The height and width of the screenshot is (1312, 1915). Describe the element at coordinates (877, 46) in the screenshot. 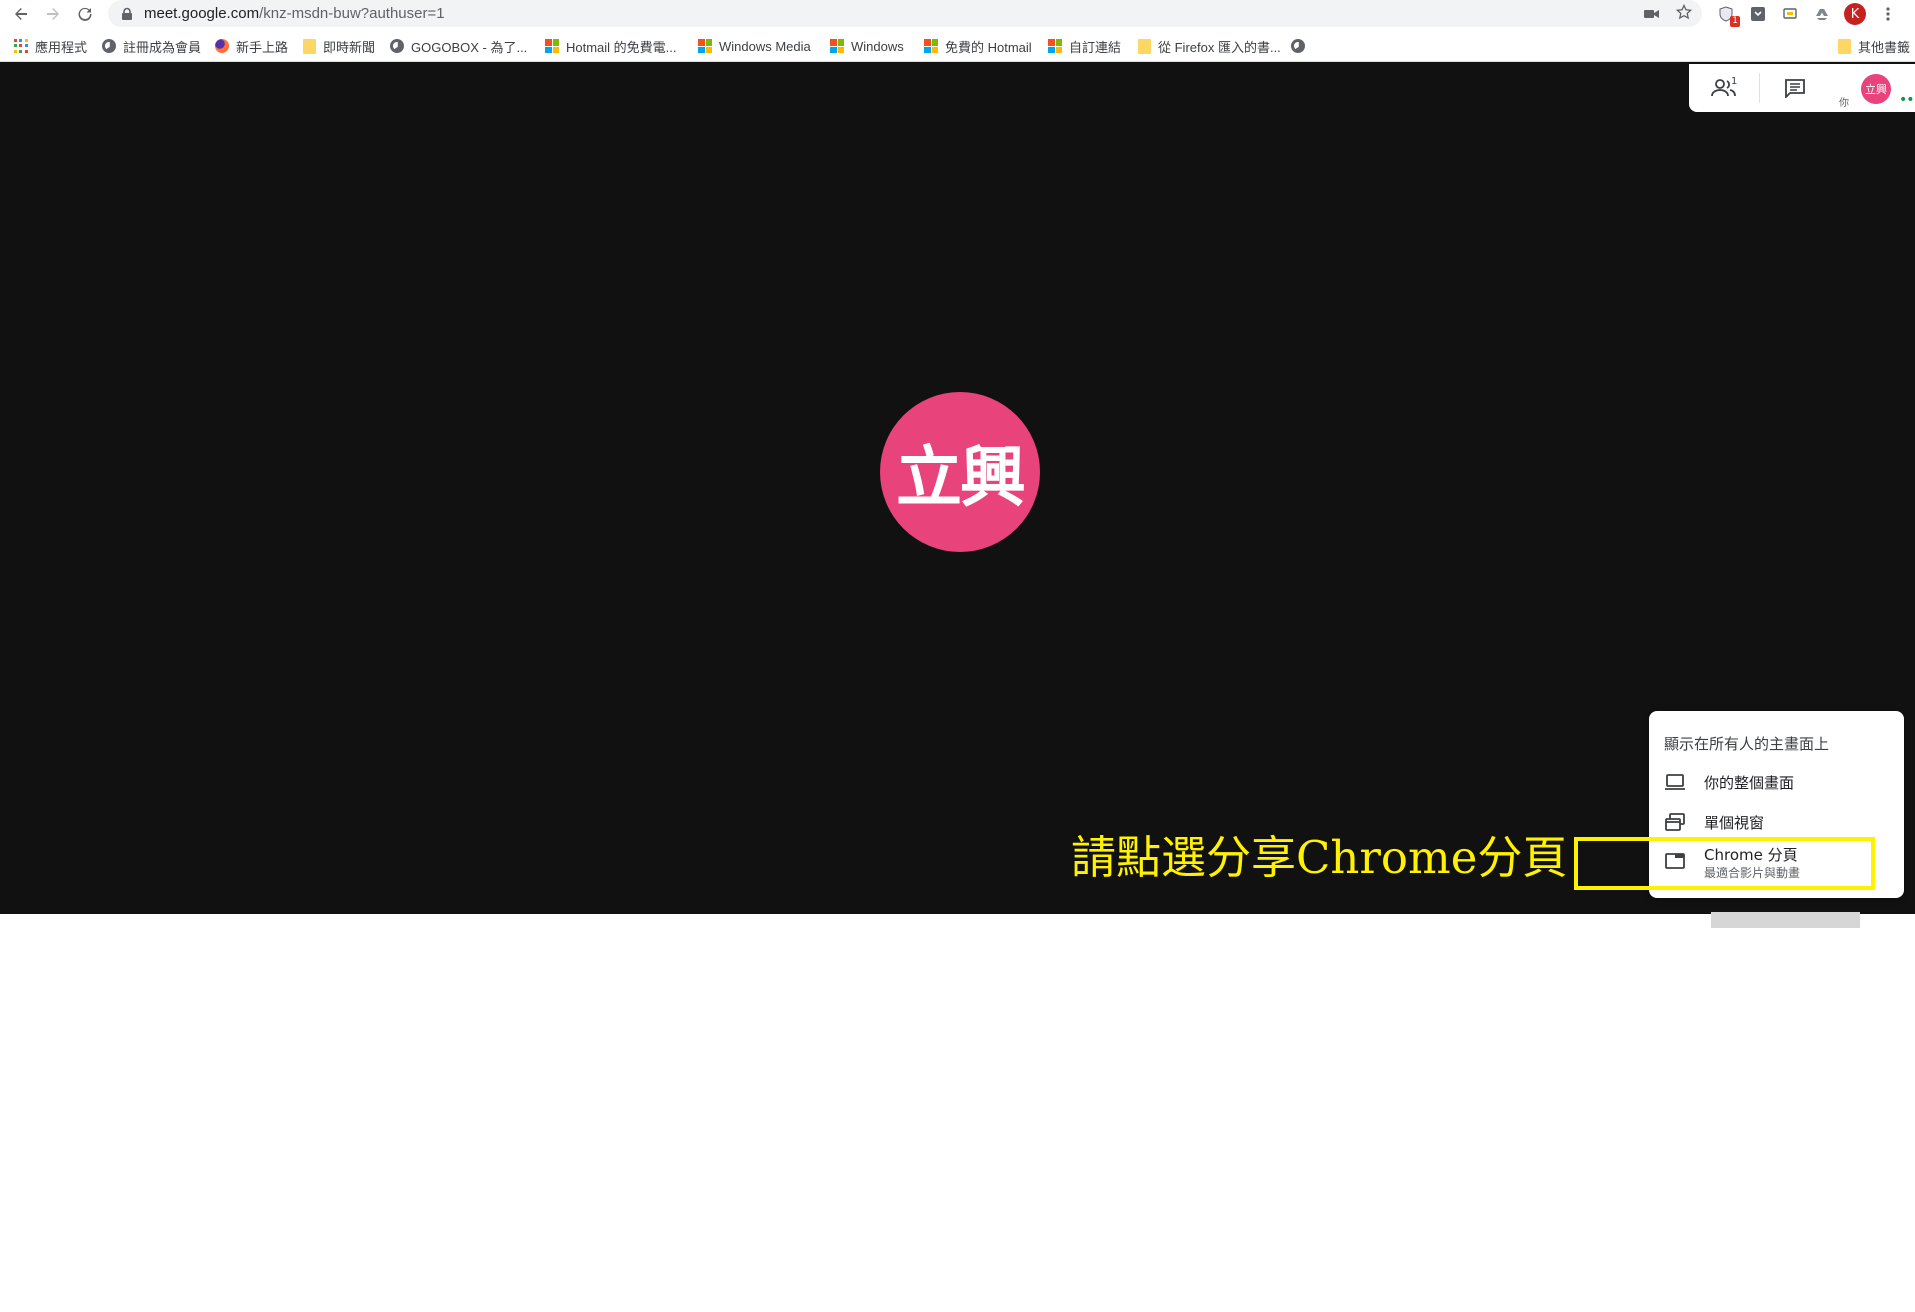

I see `bookmark-label: Windows` at that location.